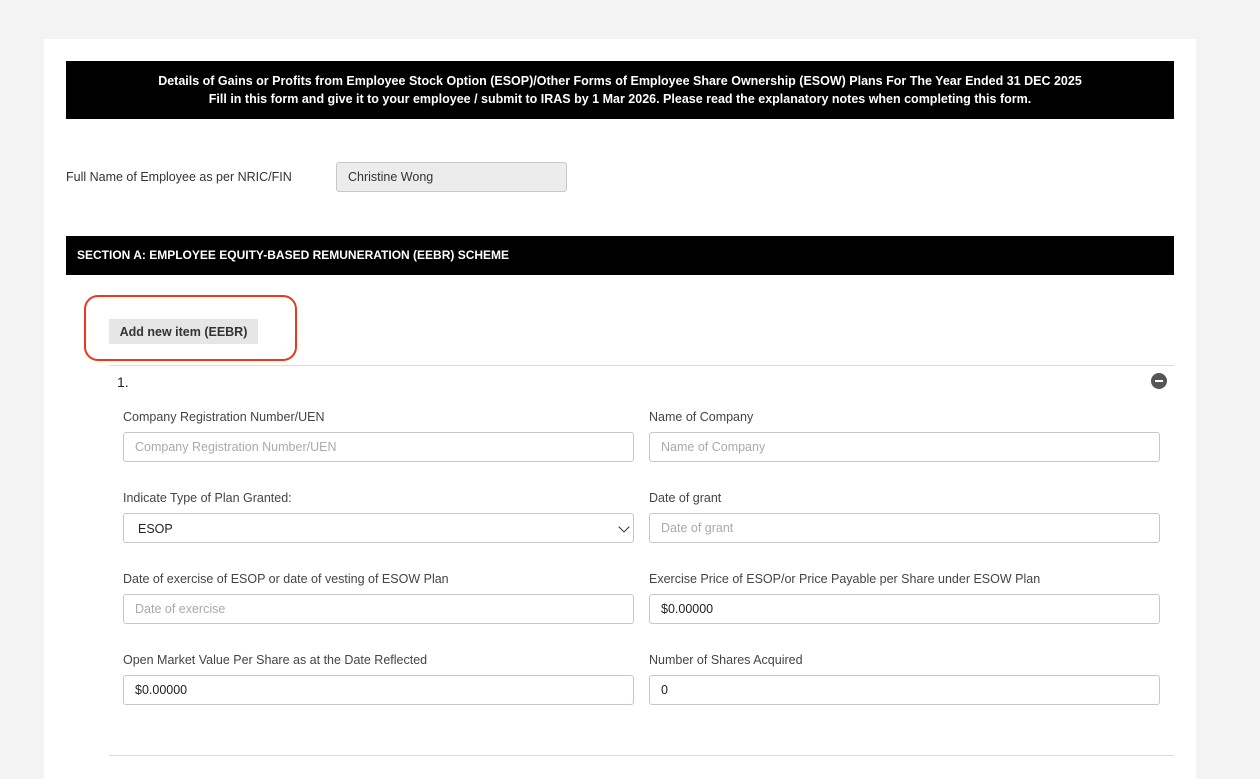  What do you see at coordinates (641, 755) in the screenshot?
I see `item-divider-bottom` at bounding box center [641, 755].